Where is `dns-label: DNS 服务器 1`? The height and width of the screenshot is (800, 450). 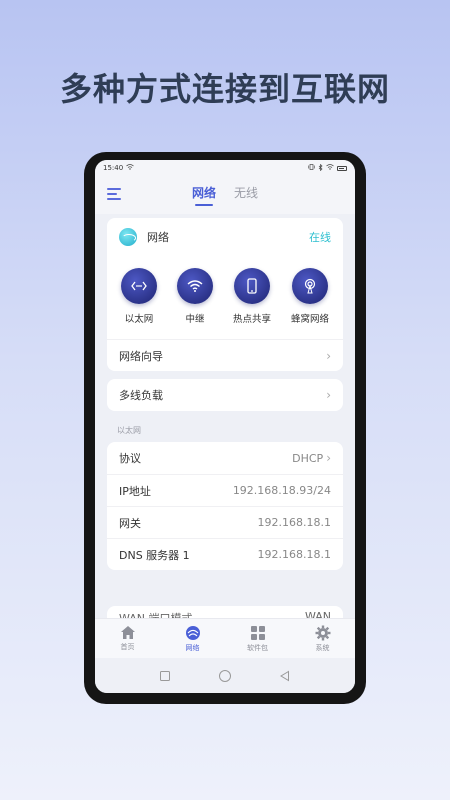
dns-label: DNS 服务器 1 is located at coordinates (154, 555).